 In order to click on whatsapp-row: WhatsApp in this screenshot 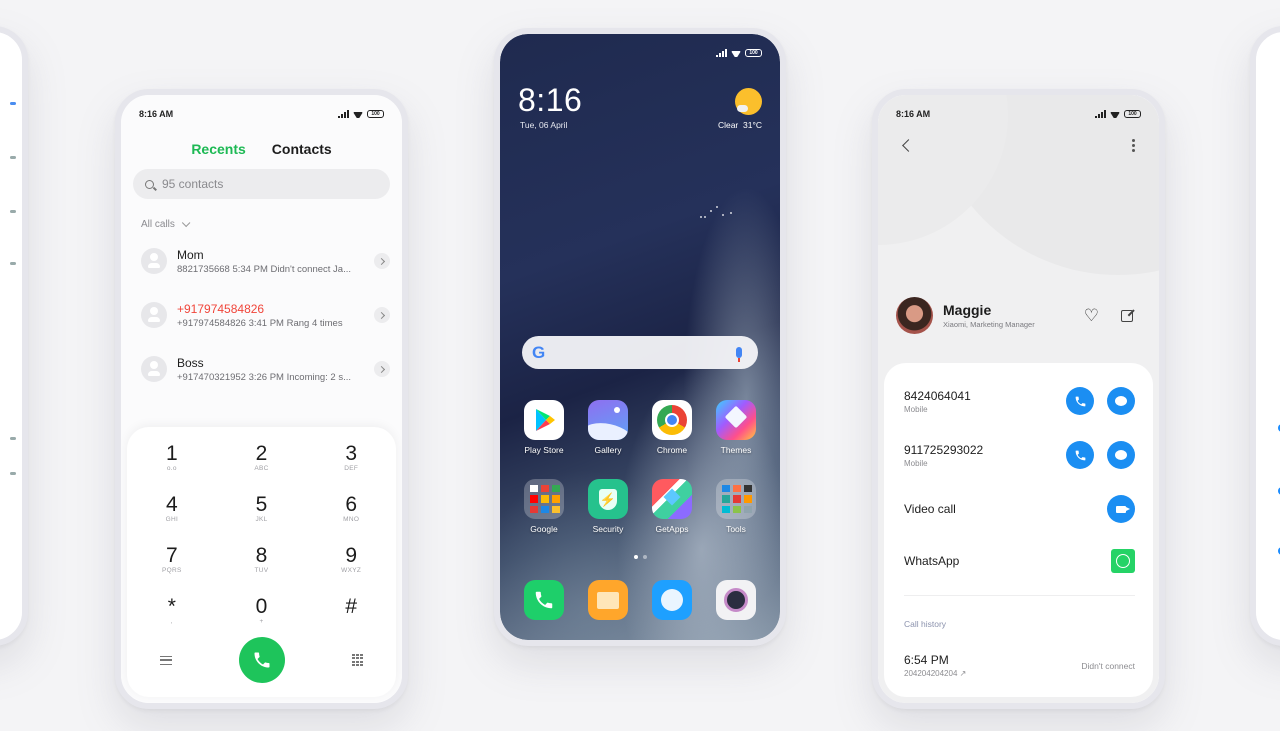, I will do `click(1019, 561)`.